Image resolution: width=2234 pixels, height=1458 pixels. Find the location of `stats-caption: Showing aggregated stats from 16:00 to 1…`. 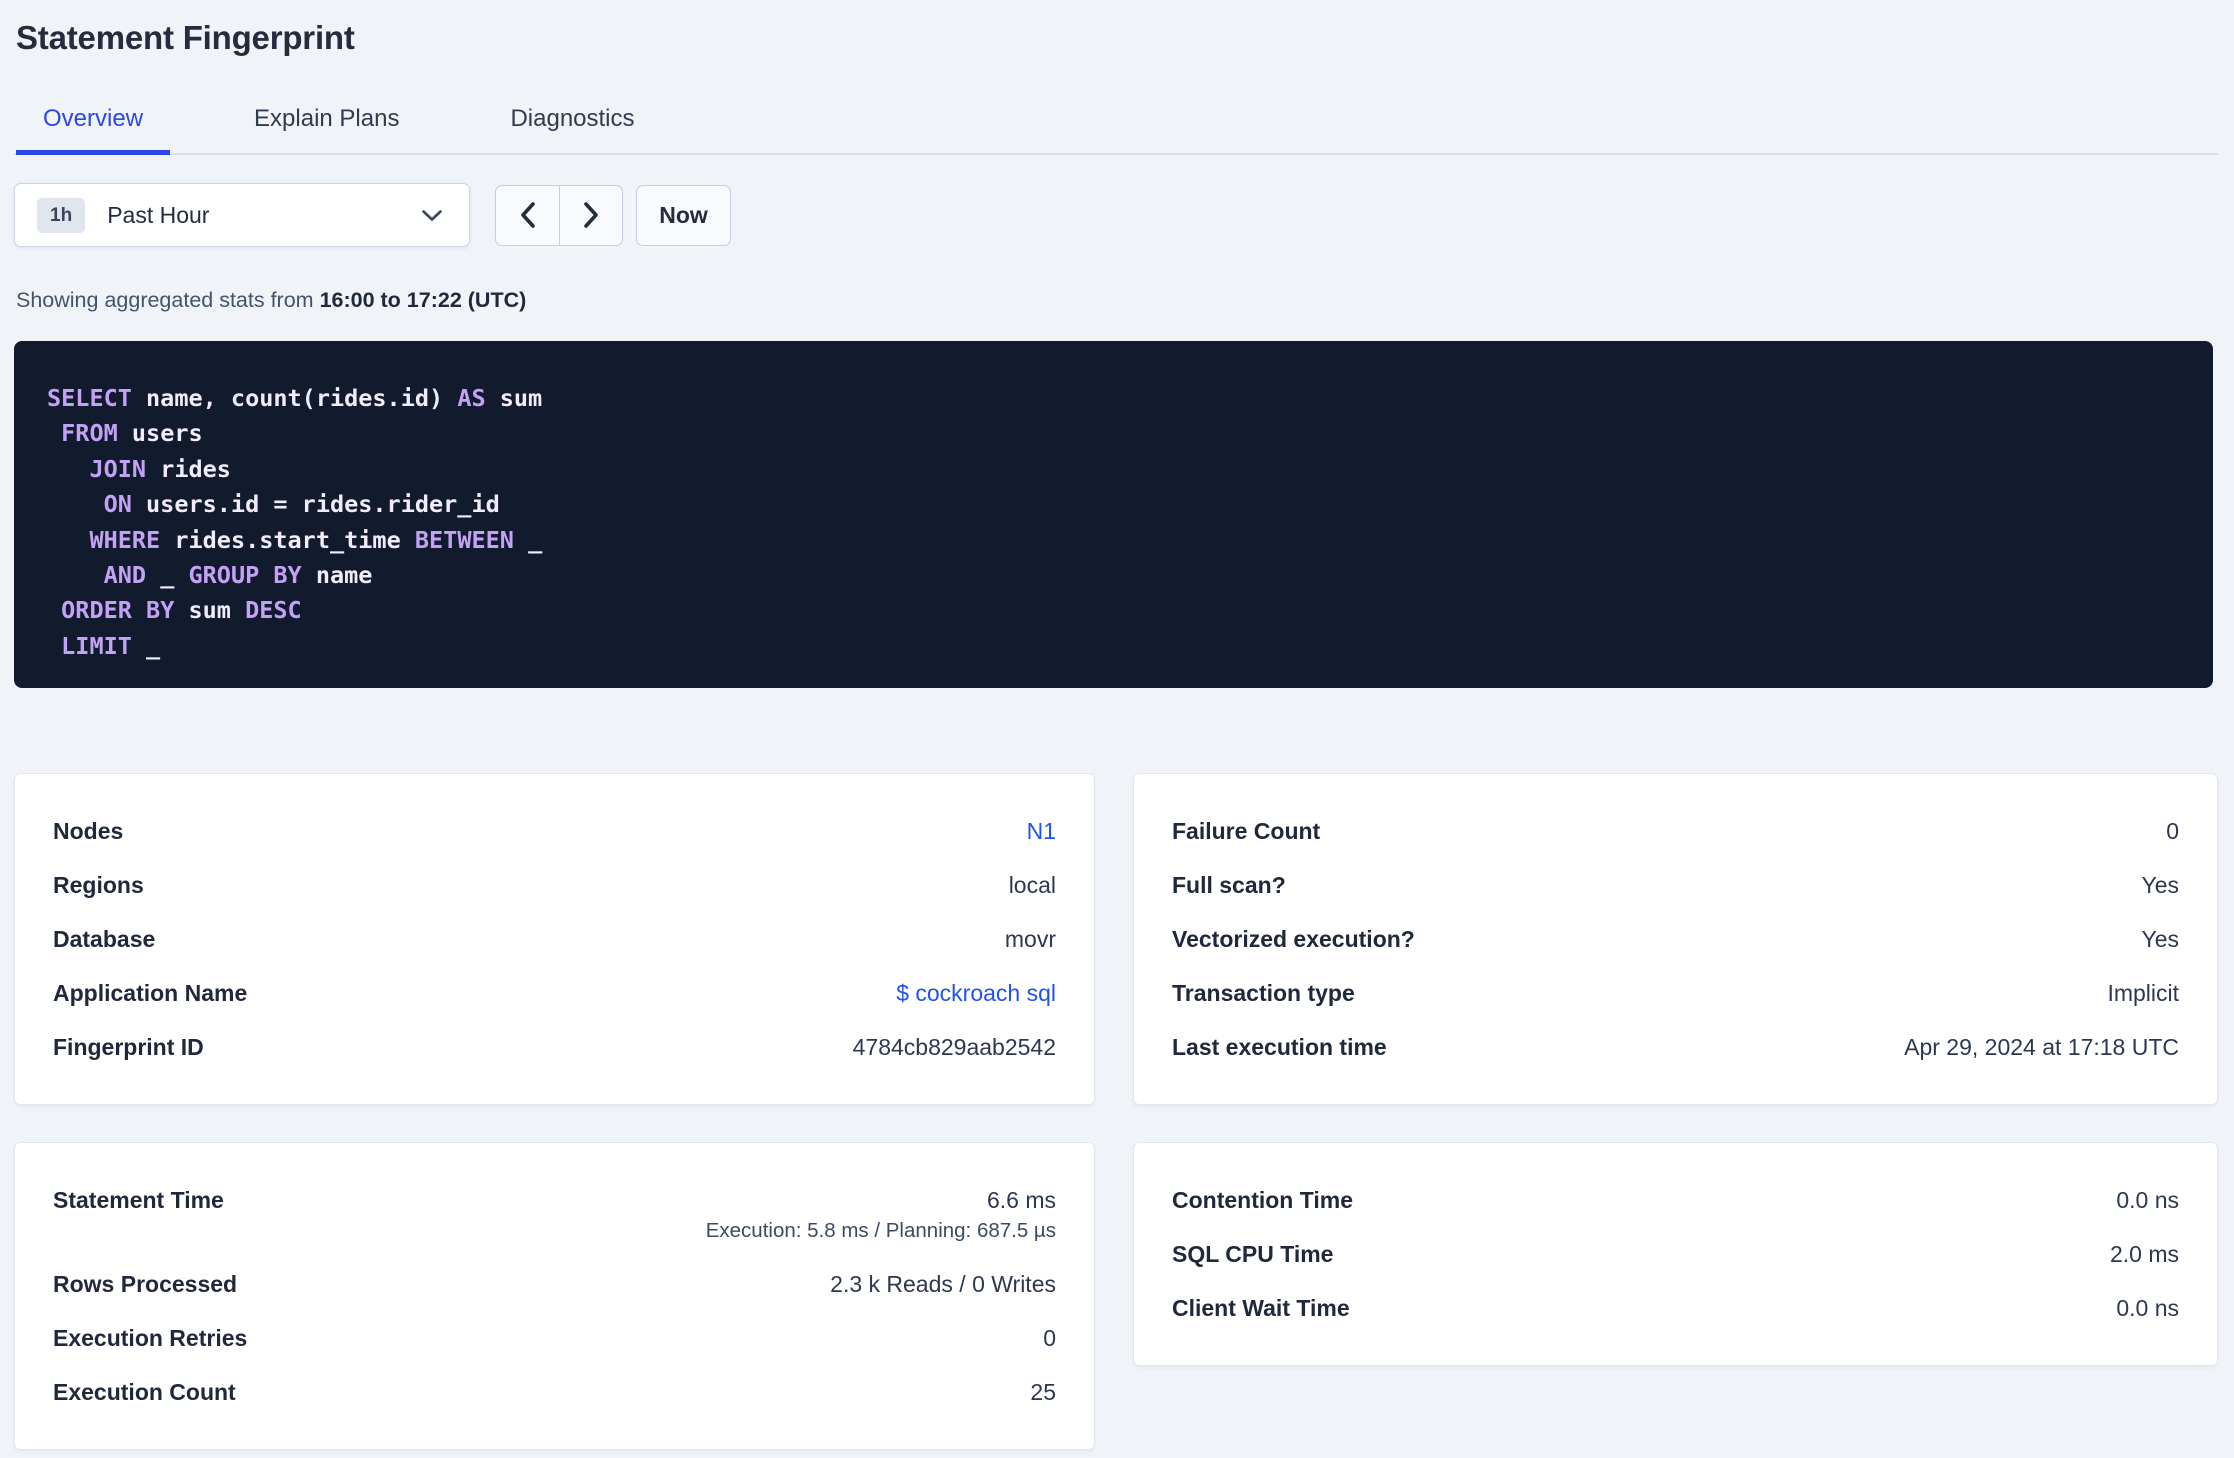

stats-caption: Showing aggregated stats from 16:00 to 1… is located at coordinates (1116, 300).